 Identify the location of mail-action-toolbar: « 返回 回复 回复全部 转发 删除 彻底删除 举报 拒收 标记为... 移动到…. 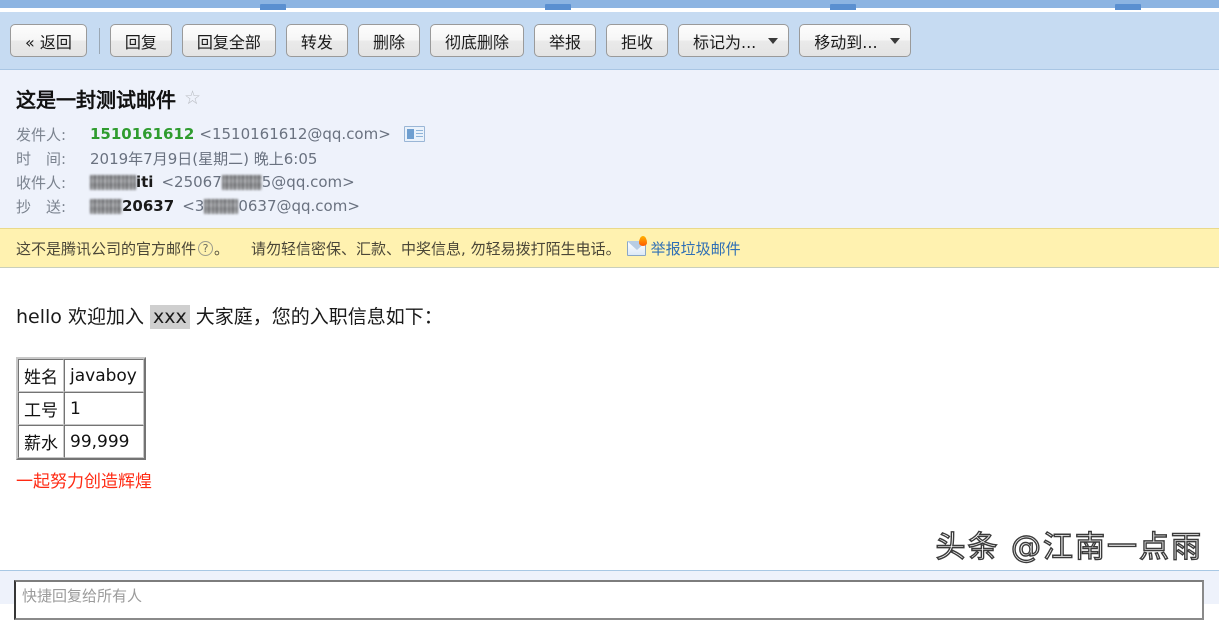
(609, 41).